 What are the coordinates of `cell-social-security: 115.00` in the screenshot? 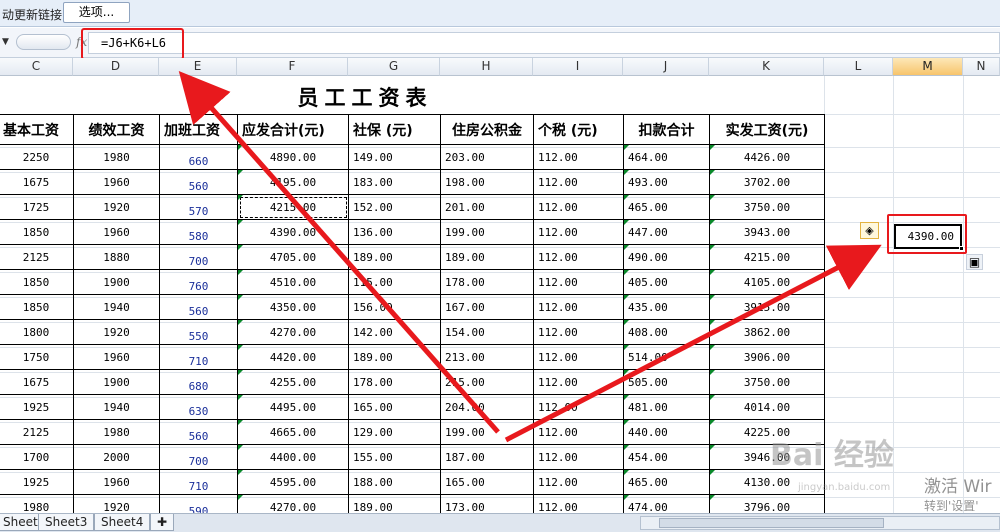 It's located at (394, 282).